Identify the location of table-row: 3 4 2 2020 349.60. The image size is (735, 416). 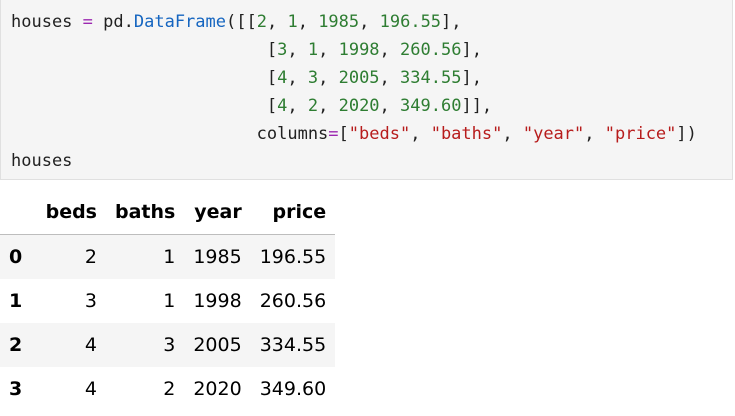
(168, 389).